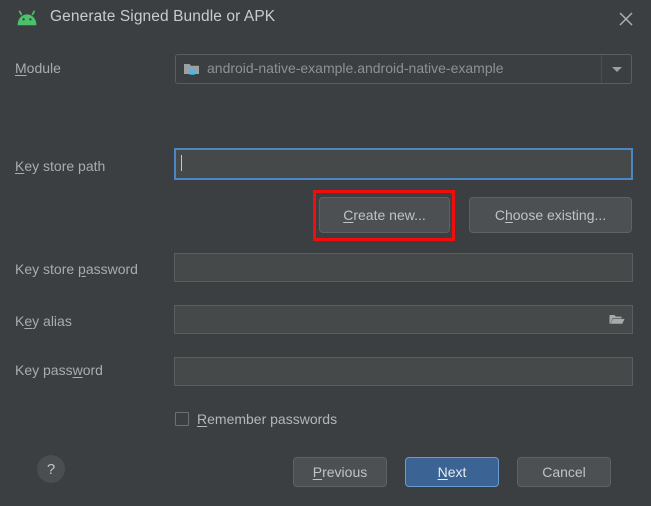  I want to click on key-store-password-label: Key store password, so click(76, 269).